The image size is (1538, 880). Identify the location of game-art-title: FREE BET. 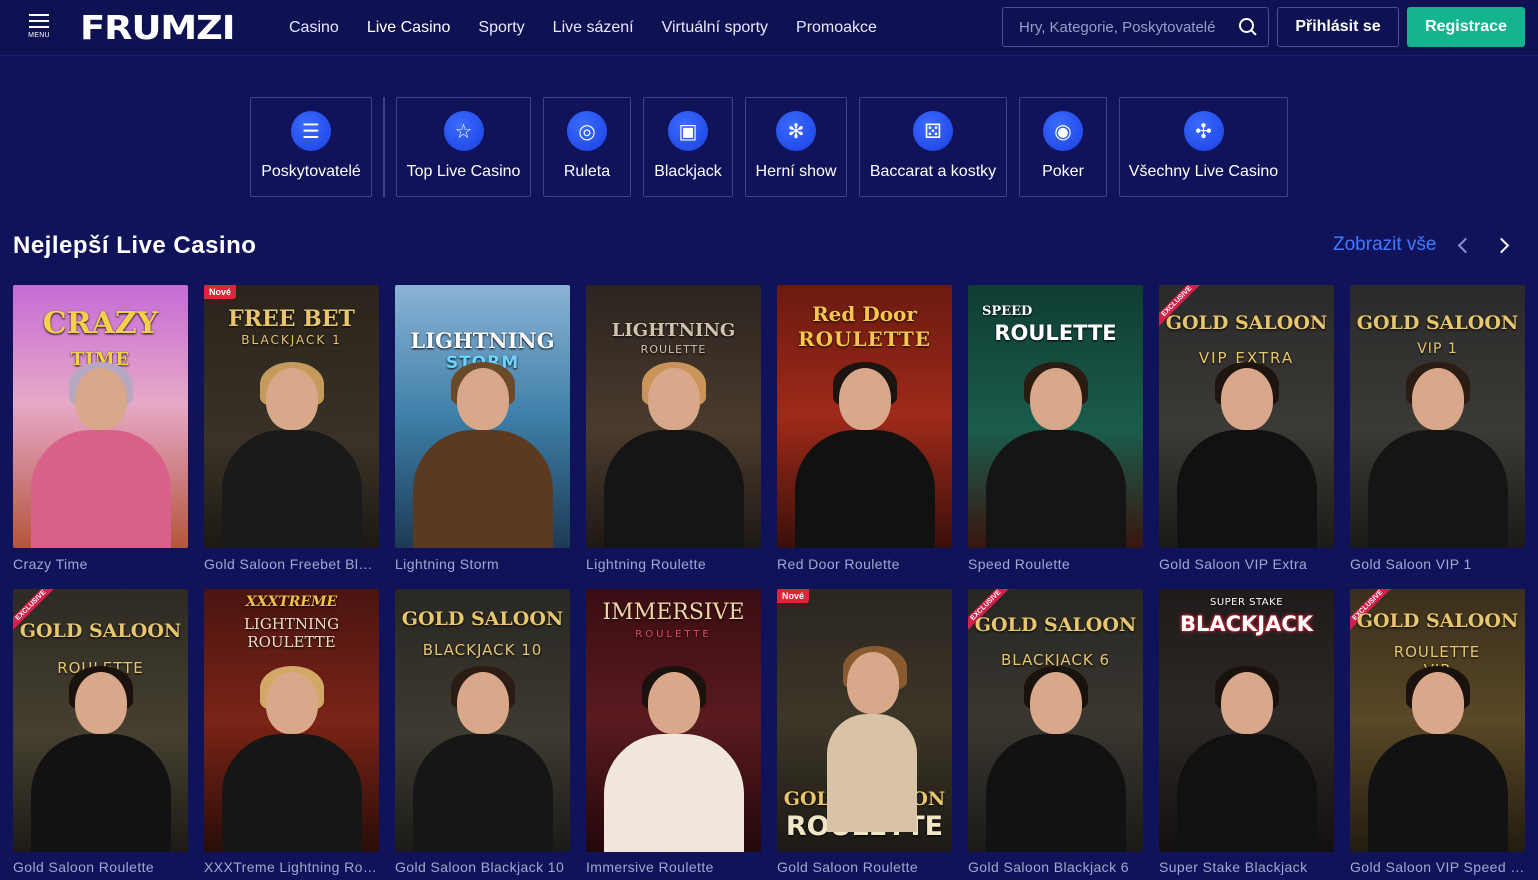
(291, 319).